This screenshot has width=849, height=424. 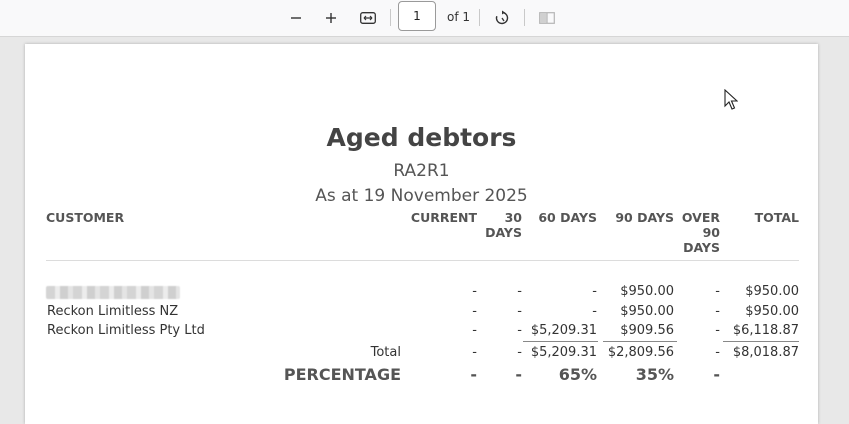 What do you see at coordinates (765, 352) in the screenshot?
I see `total-total: $8,018.87` at bounding box center [765, 352].